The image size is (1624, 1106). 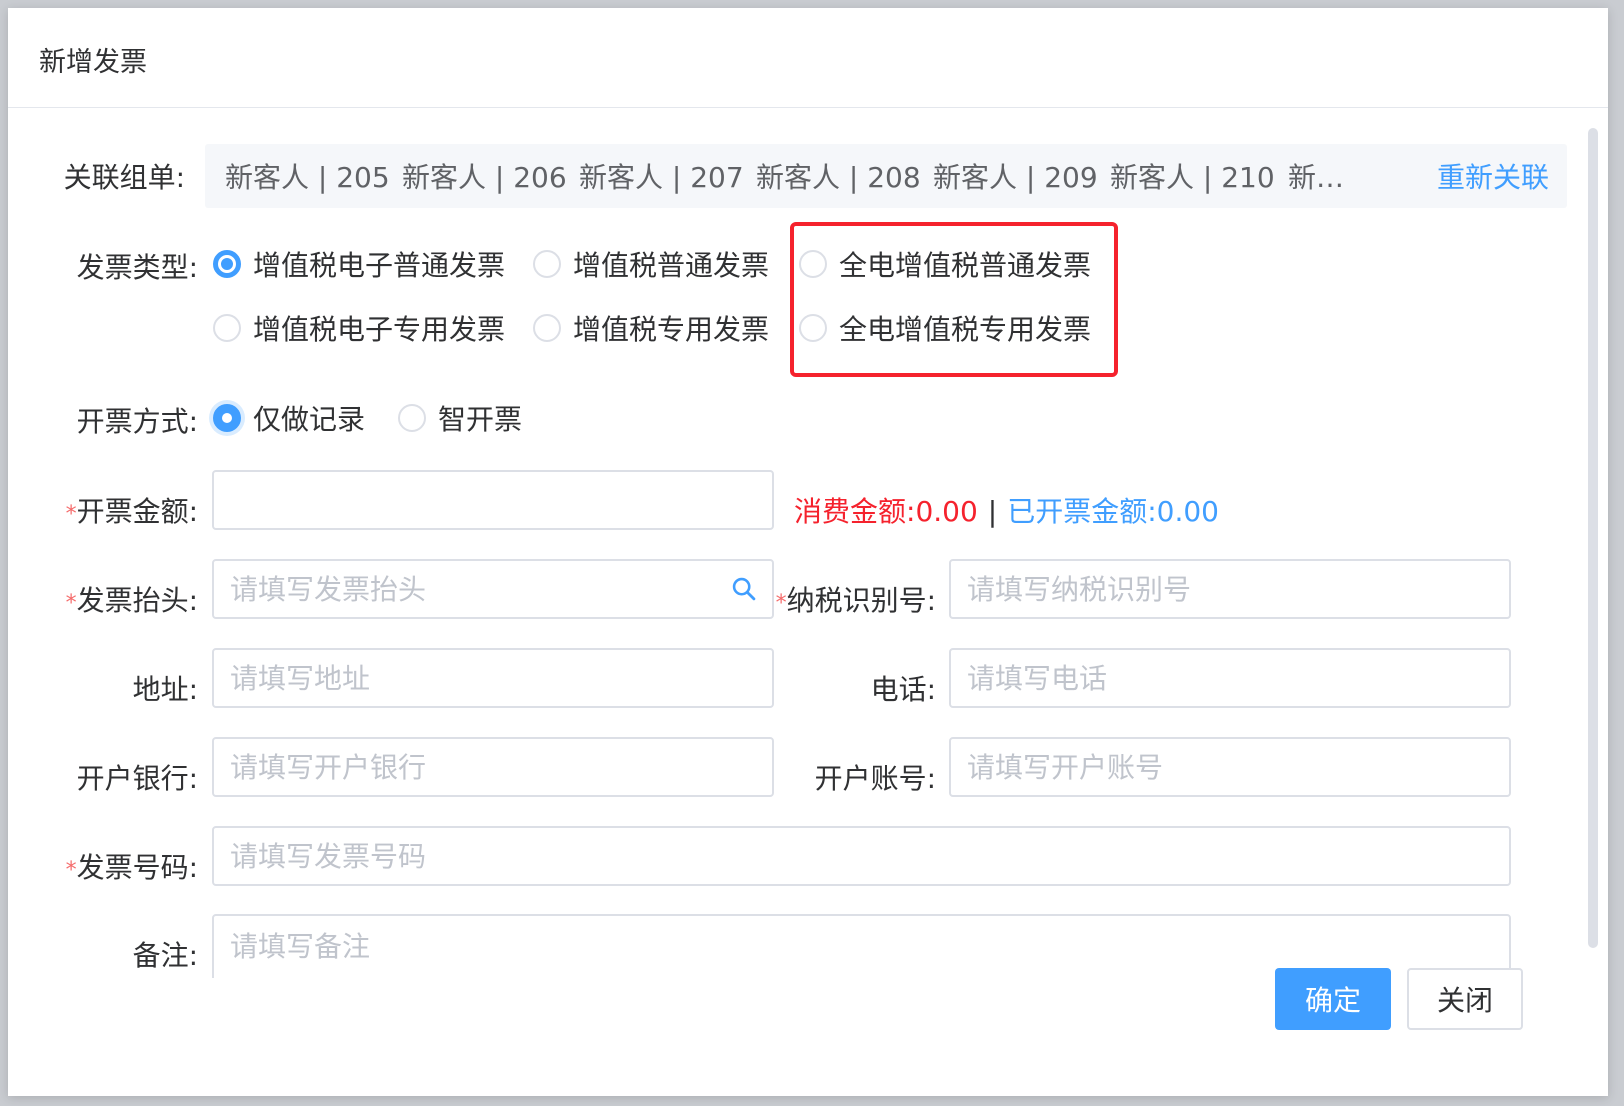 I want to click on radio-vat-normal: 增值税普通发票, so click(x=651, y=264).